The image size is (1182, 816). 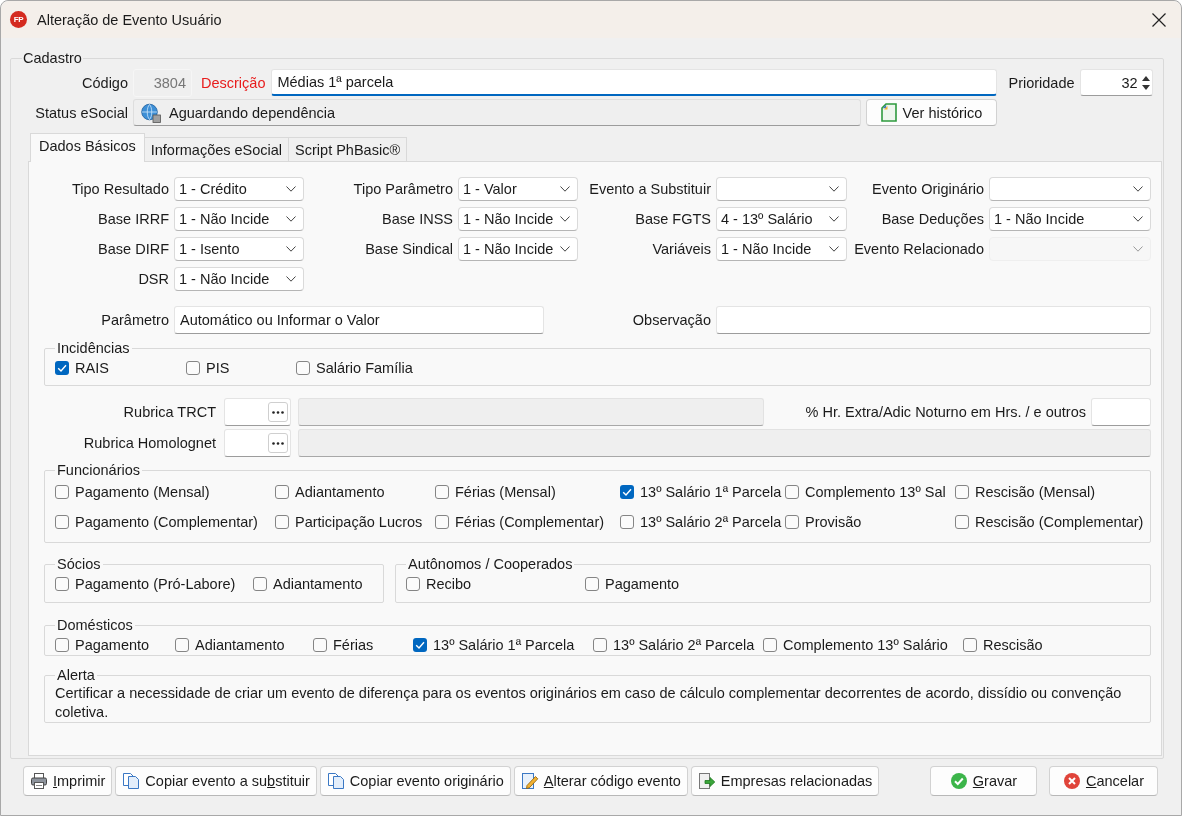 What do you see at coordinates (865, 645) in the screenshot?
I see `checkbox-label: Complemento 13º Salário` at bounding box center [865, 645].